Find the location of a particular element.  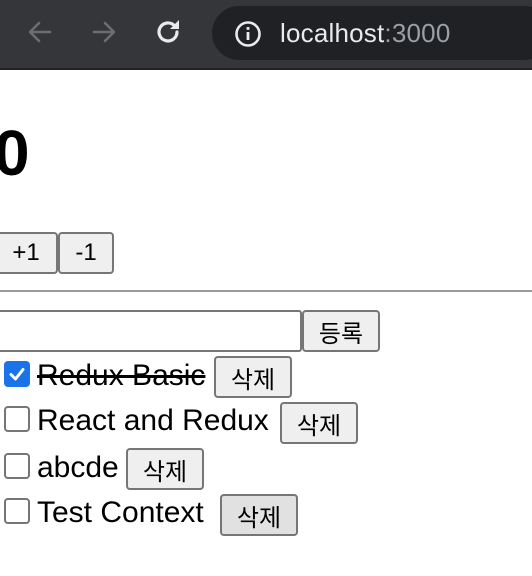

address-bar: localhost:3000 is located at coordinates (372, 33).